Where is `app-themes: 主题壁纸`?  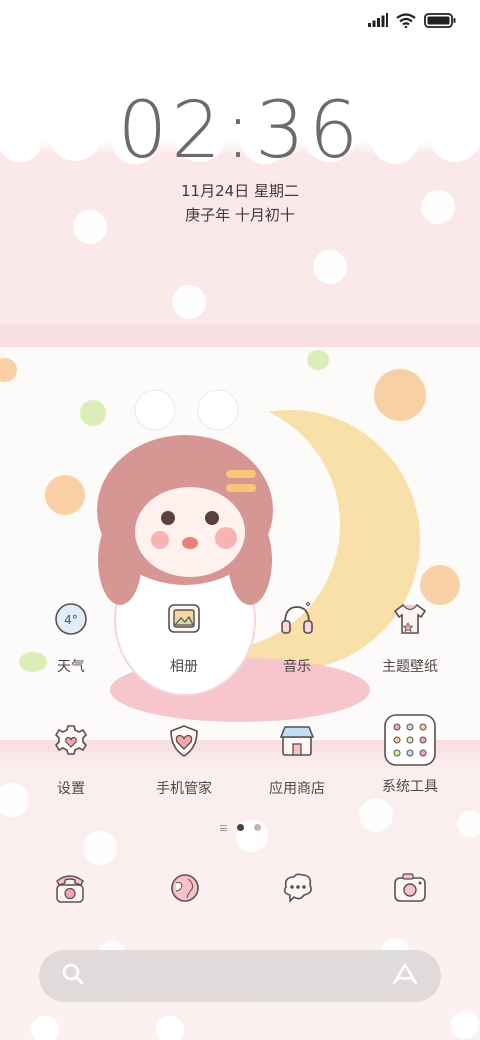 app-themes: 主题壁纸 is located at coordinates (410, 636).